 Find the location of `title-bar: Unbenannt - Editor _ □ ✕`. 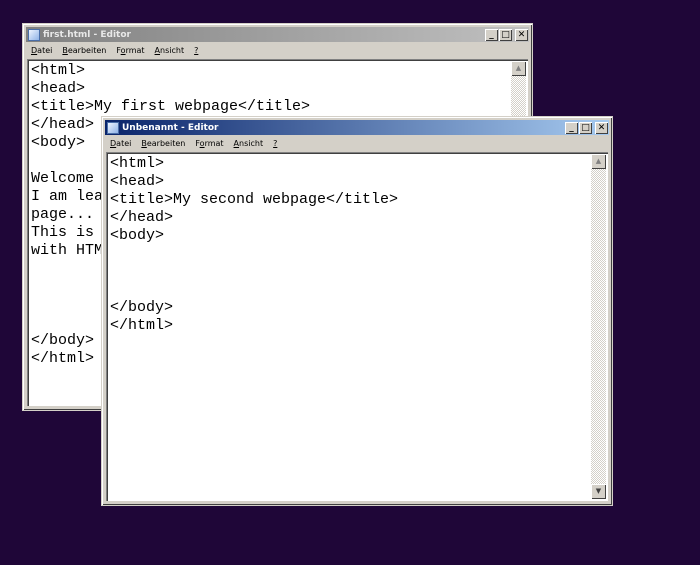

title-bar: Unbenannt - Editor _ □ ✕ is located at coordinates (357, 127).